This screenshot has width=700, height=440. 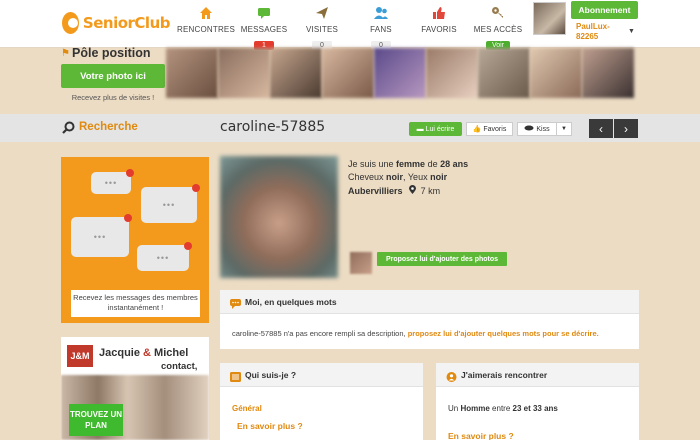 What do you see at coordinates (429, 302) in the screenshot?
I see `description-card-header: Moi, en quelques mots` at bounding box center [429, 302].